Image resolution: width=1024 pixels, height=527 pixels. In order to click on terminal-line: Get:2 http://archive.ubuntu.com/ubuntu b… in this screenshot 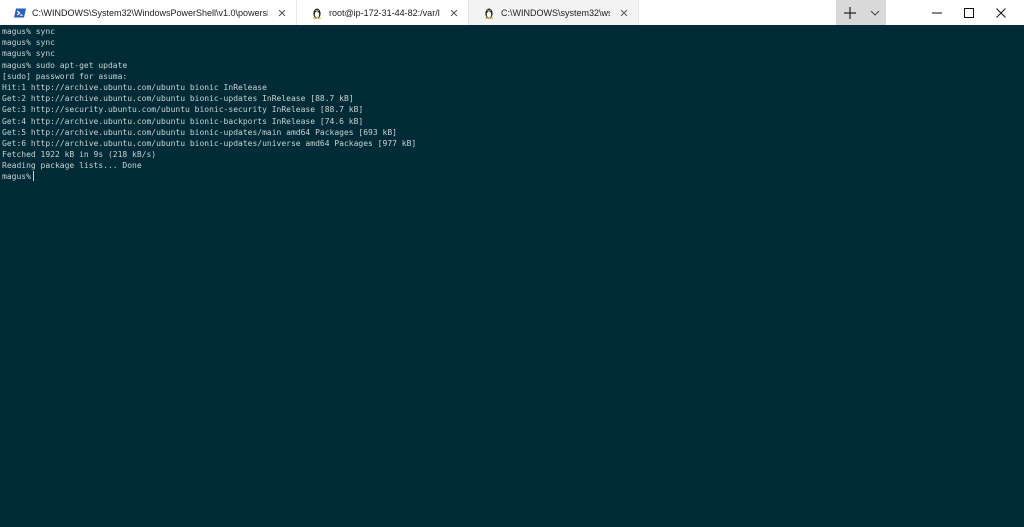, I will do `click(178, 99)`.